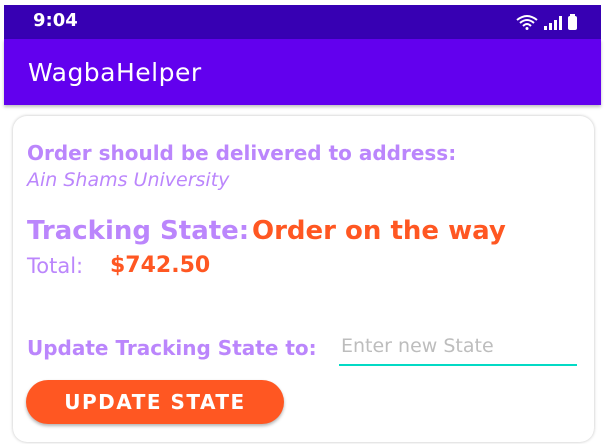 The width and height of the screenshot is (605, 444). I want to click on status-time: 9:04, so click(55, 20).